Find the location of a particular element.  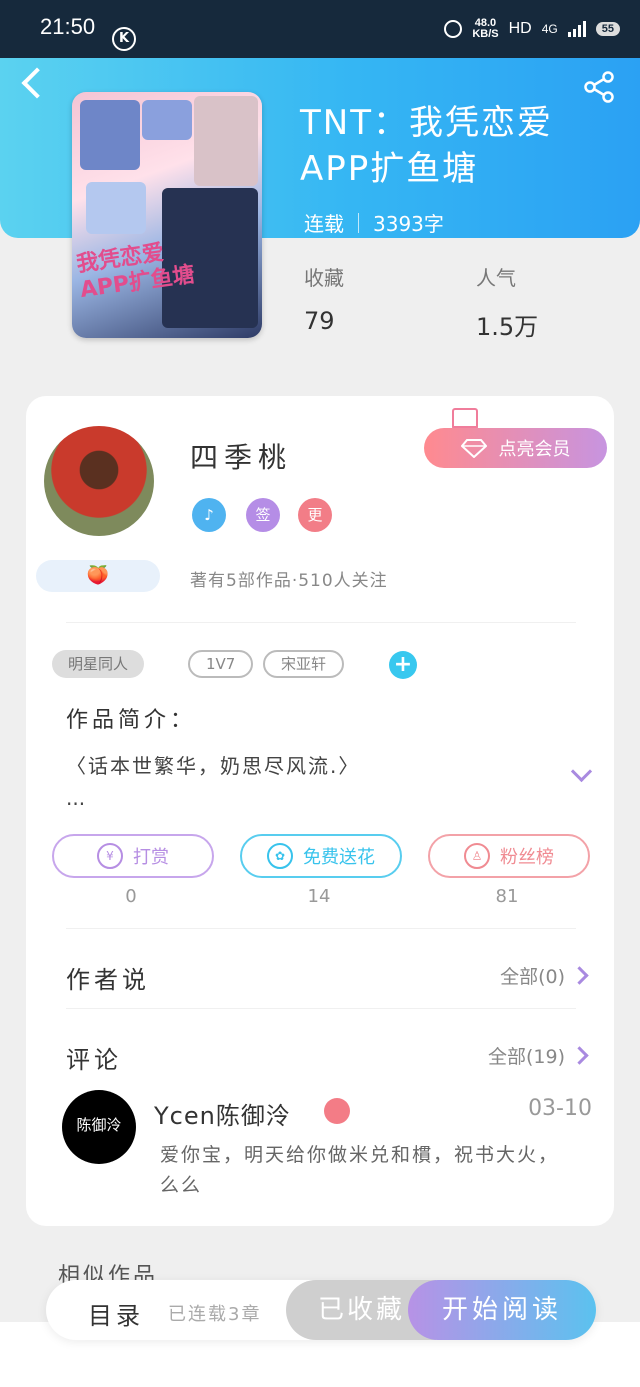

favorites-label: 收藏 is located at coordinates (324, 278).